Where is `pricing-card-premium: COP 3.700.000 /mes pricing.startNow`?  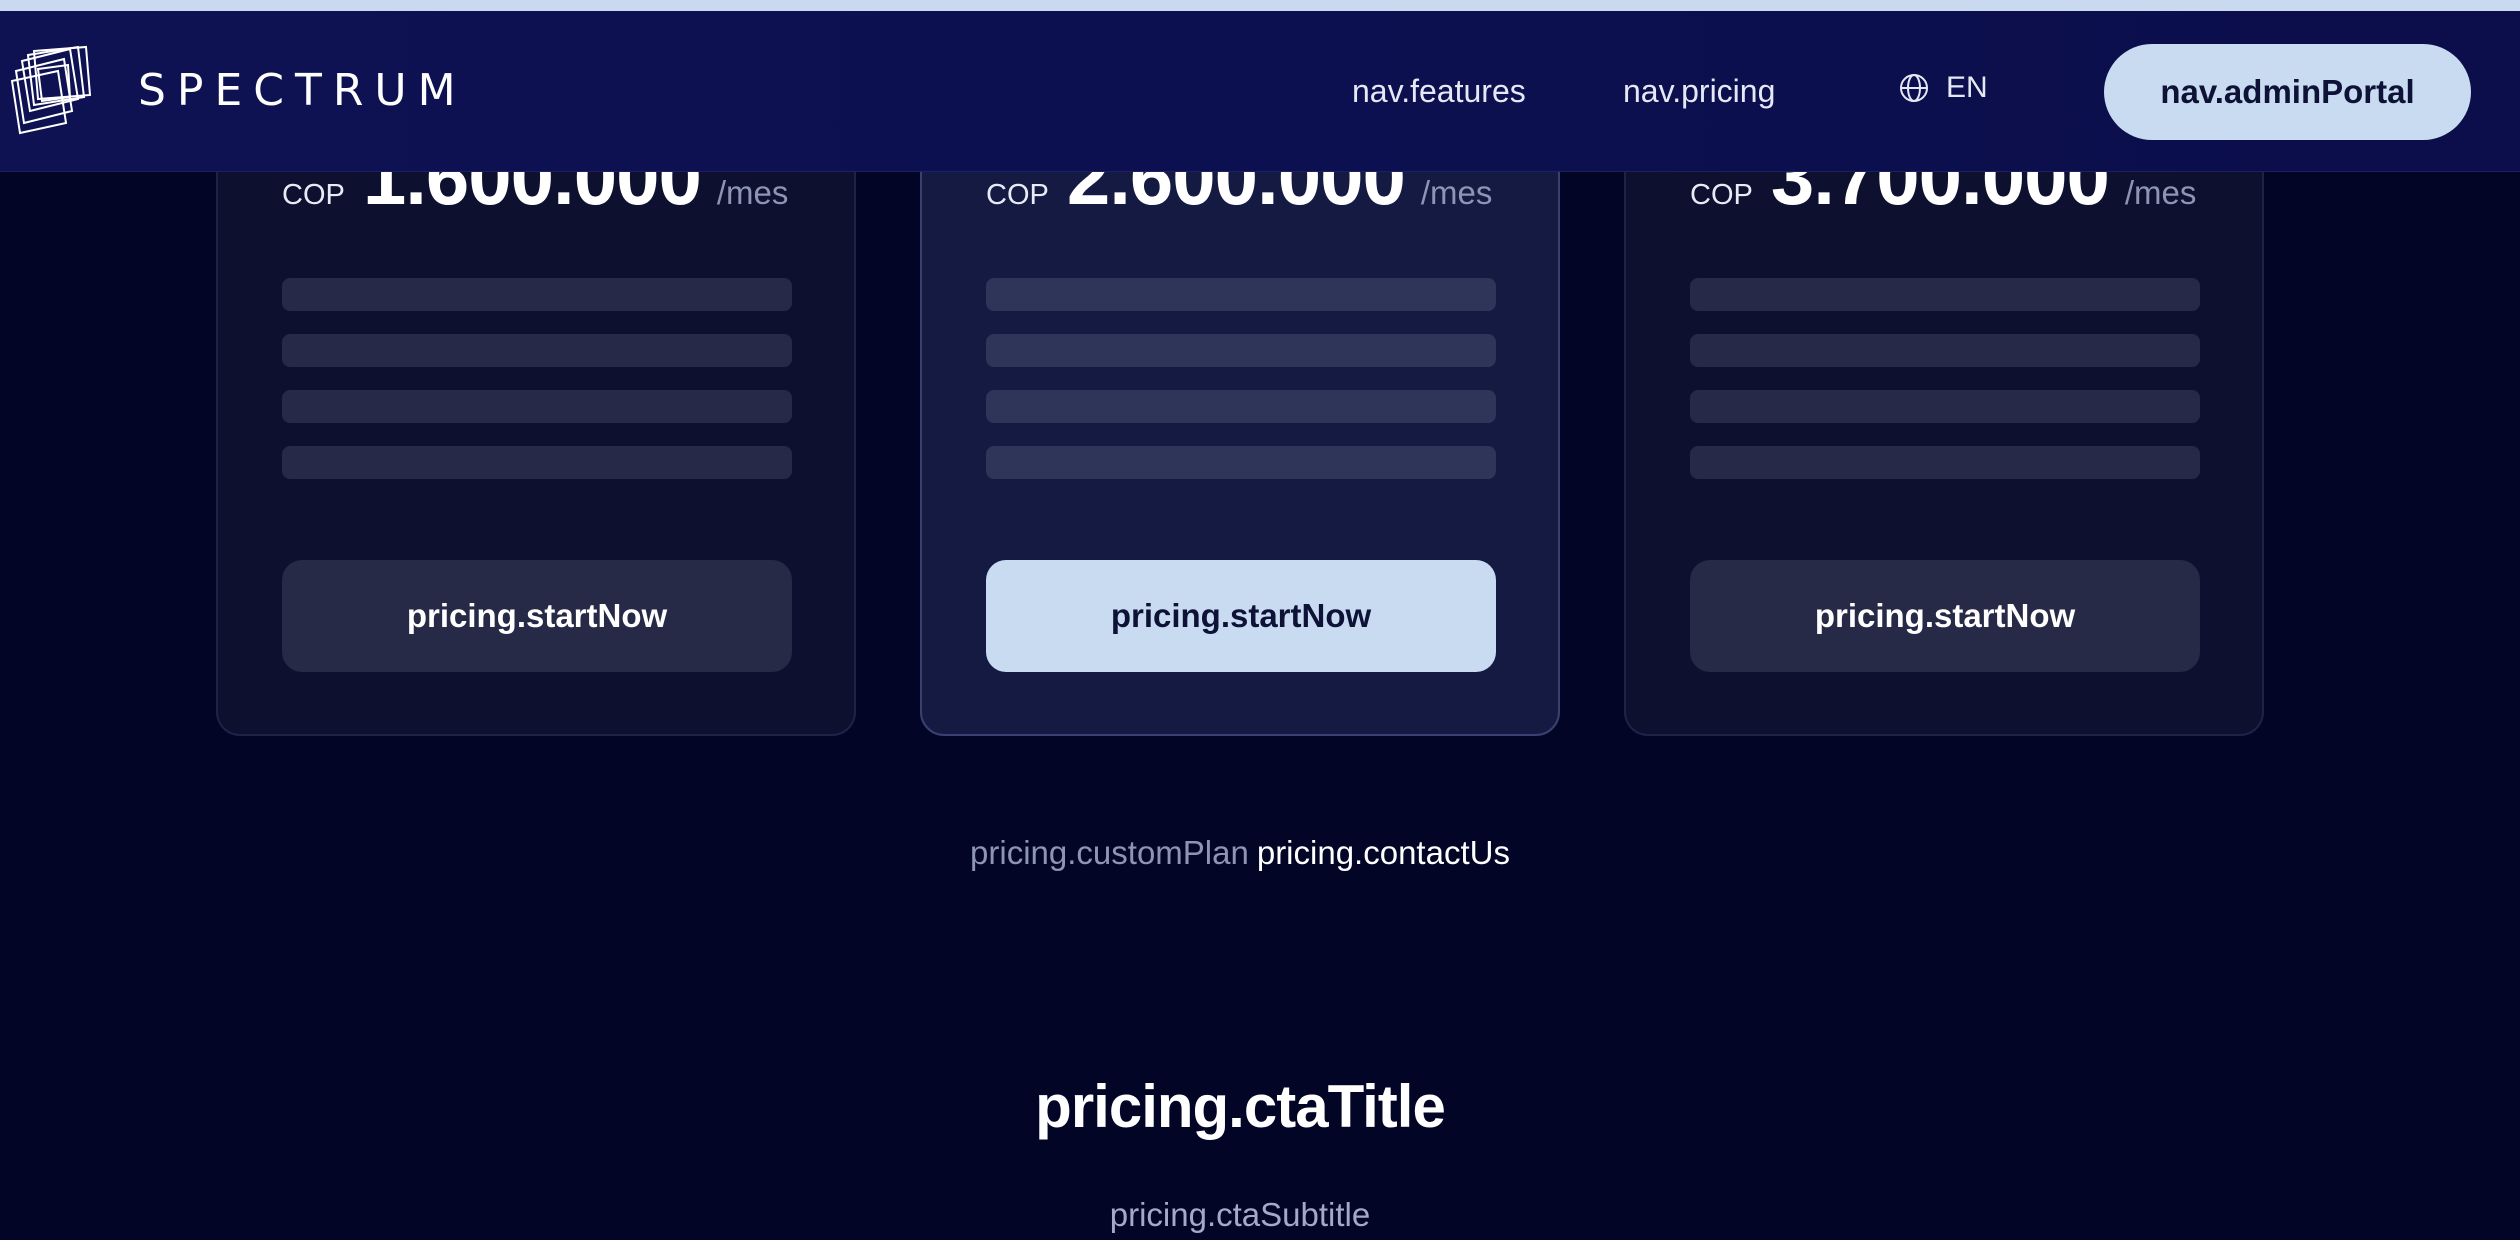
pricing-card-premium: COP 3.700.000 /mes pricing.startNow is located at coordinates (1944, 418).